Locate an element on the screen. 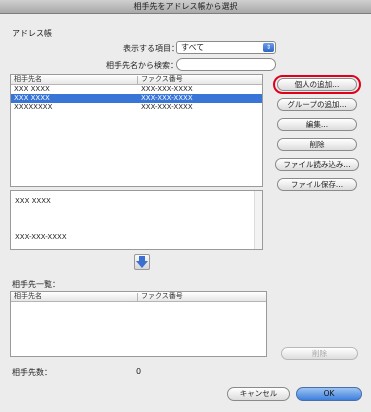  search-label: 相手先名から検索： is located at coordinates (142, 65).